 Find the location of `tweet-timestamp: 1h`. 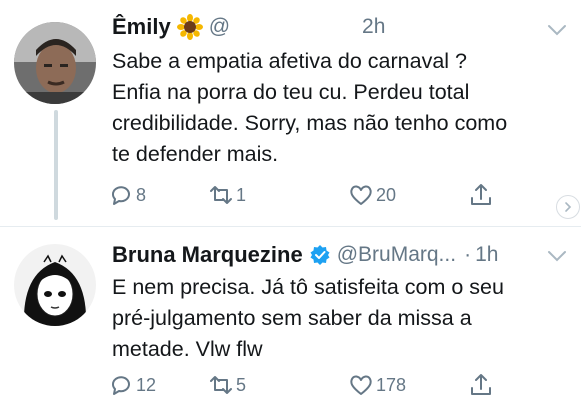

tweet-timestamp: 1h is located at coordinates (486, 255).